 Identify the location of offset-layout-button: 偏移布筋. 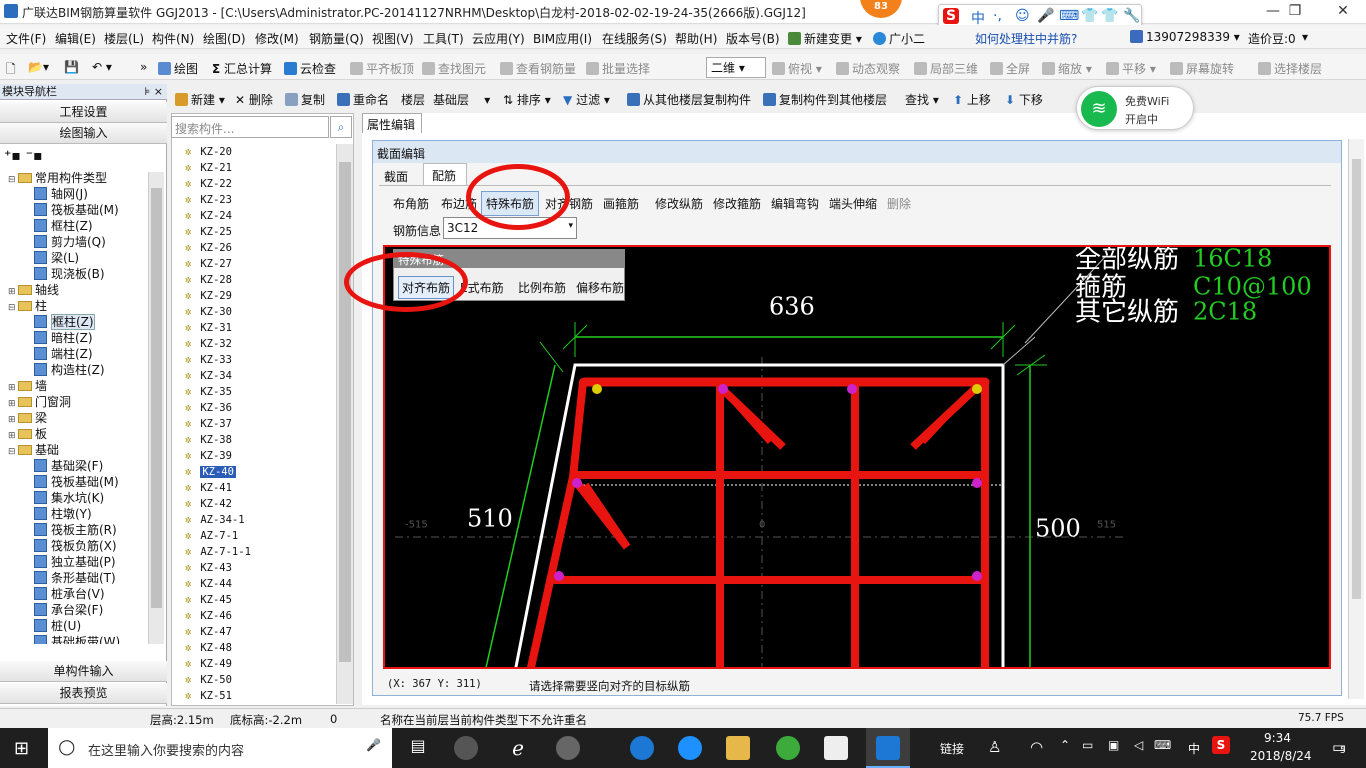
(600, 287).